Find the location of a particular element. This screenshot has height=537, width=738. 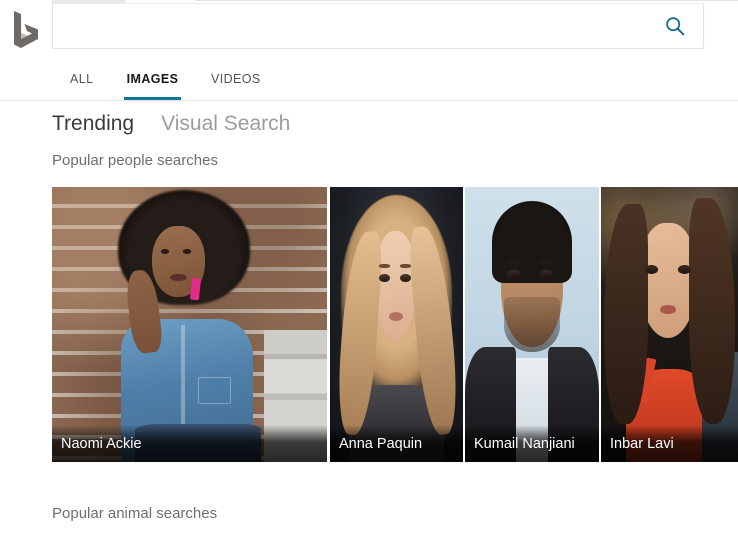

mode-trending-label: Trending is located at coordinates (93, 123).